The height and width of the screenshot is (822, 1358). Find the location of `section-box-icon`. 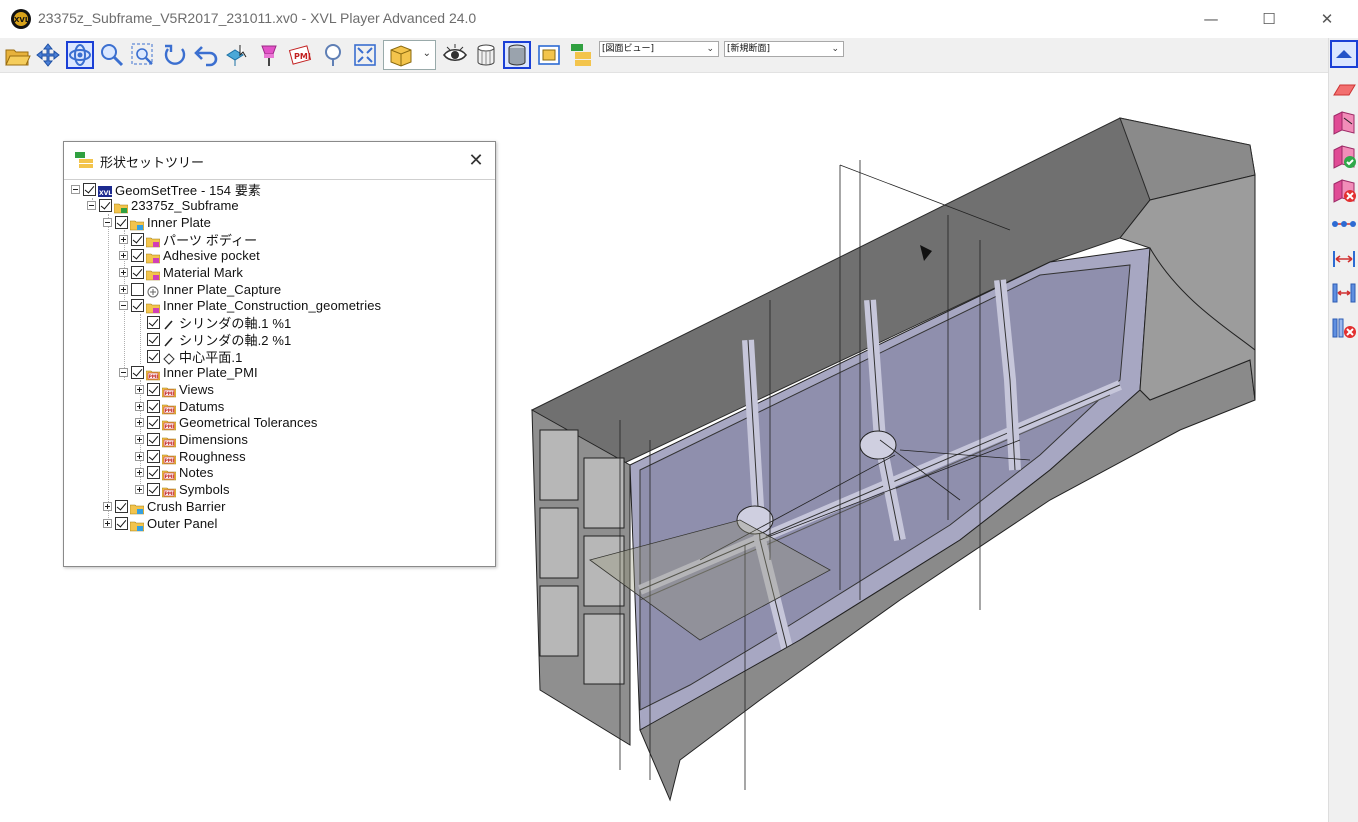

section-box-icon is located at coordinates (1344, 122).